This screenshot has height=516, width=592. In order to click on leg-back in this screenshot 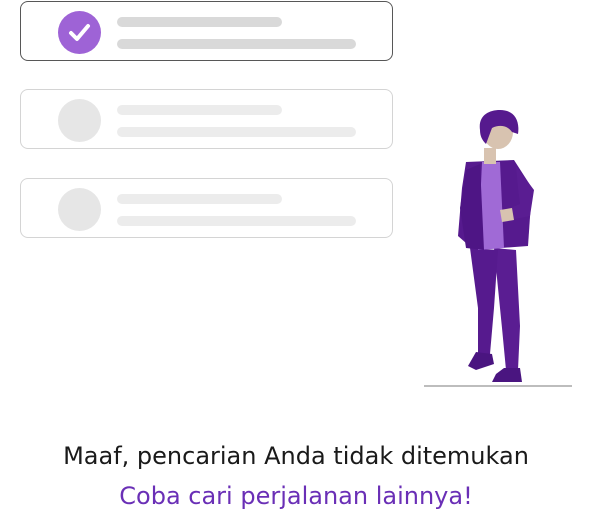, I will do `click(507, 309)`.